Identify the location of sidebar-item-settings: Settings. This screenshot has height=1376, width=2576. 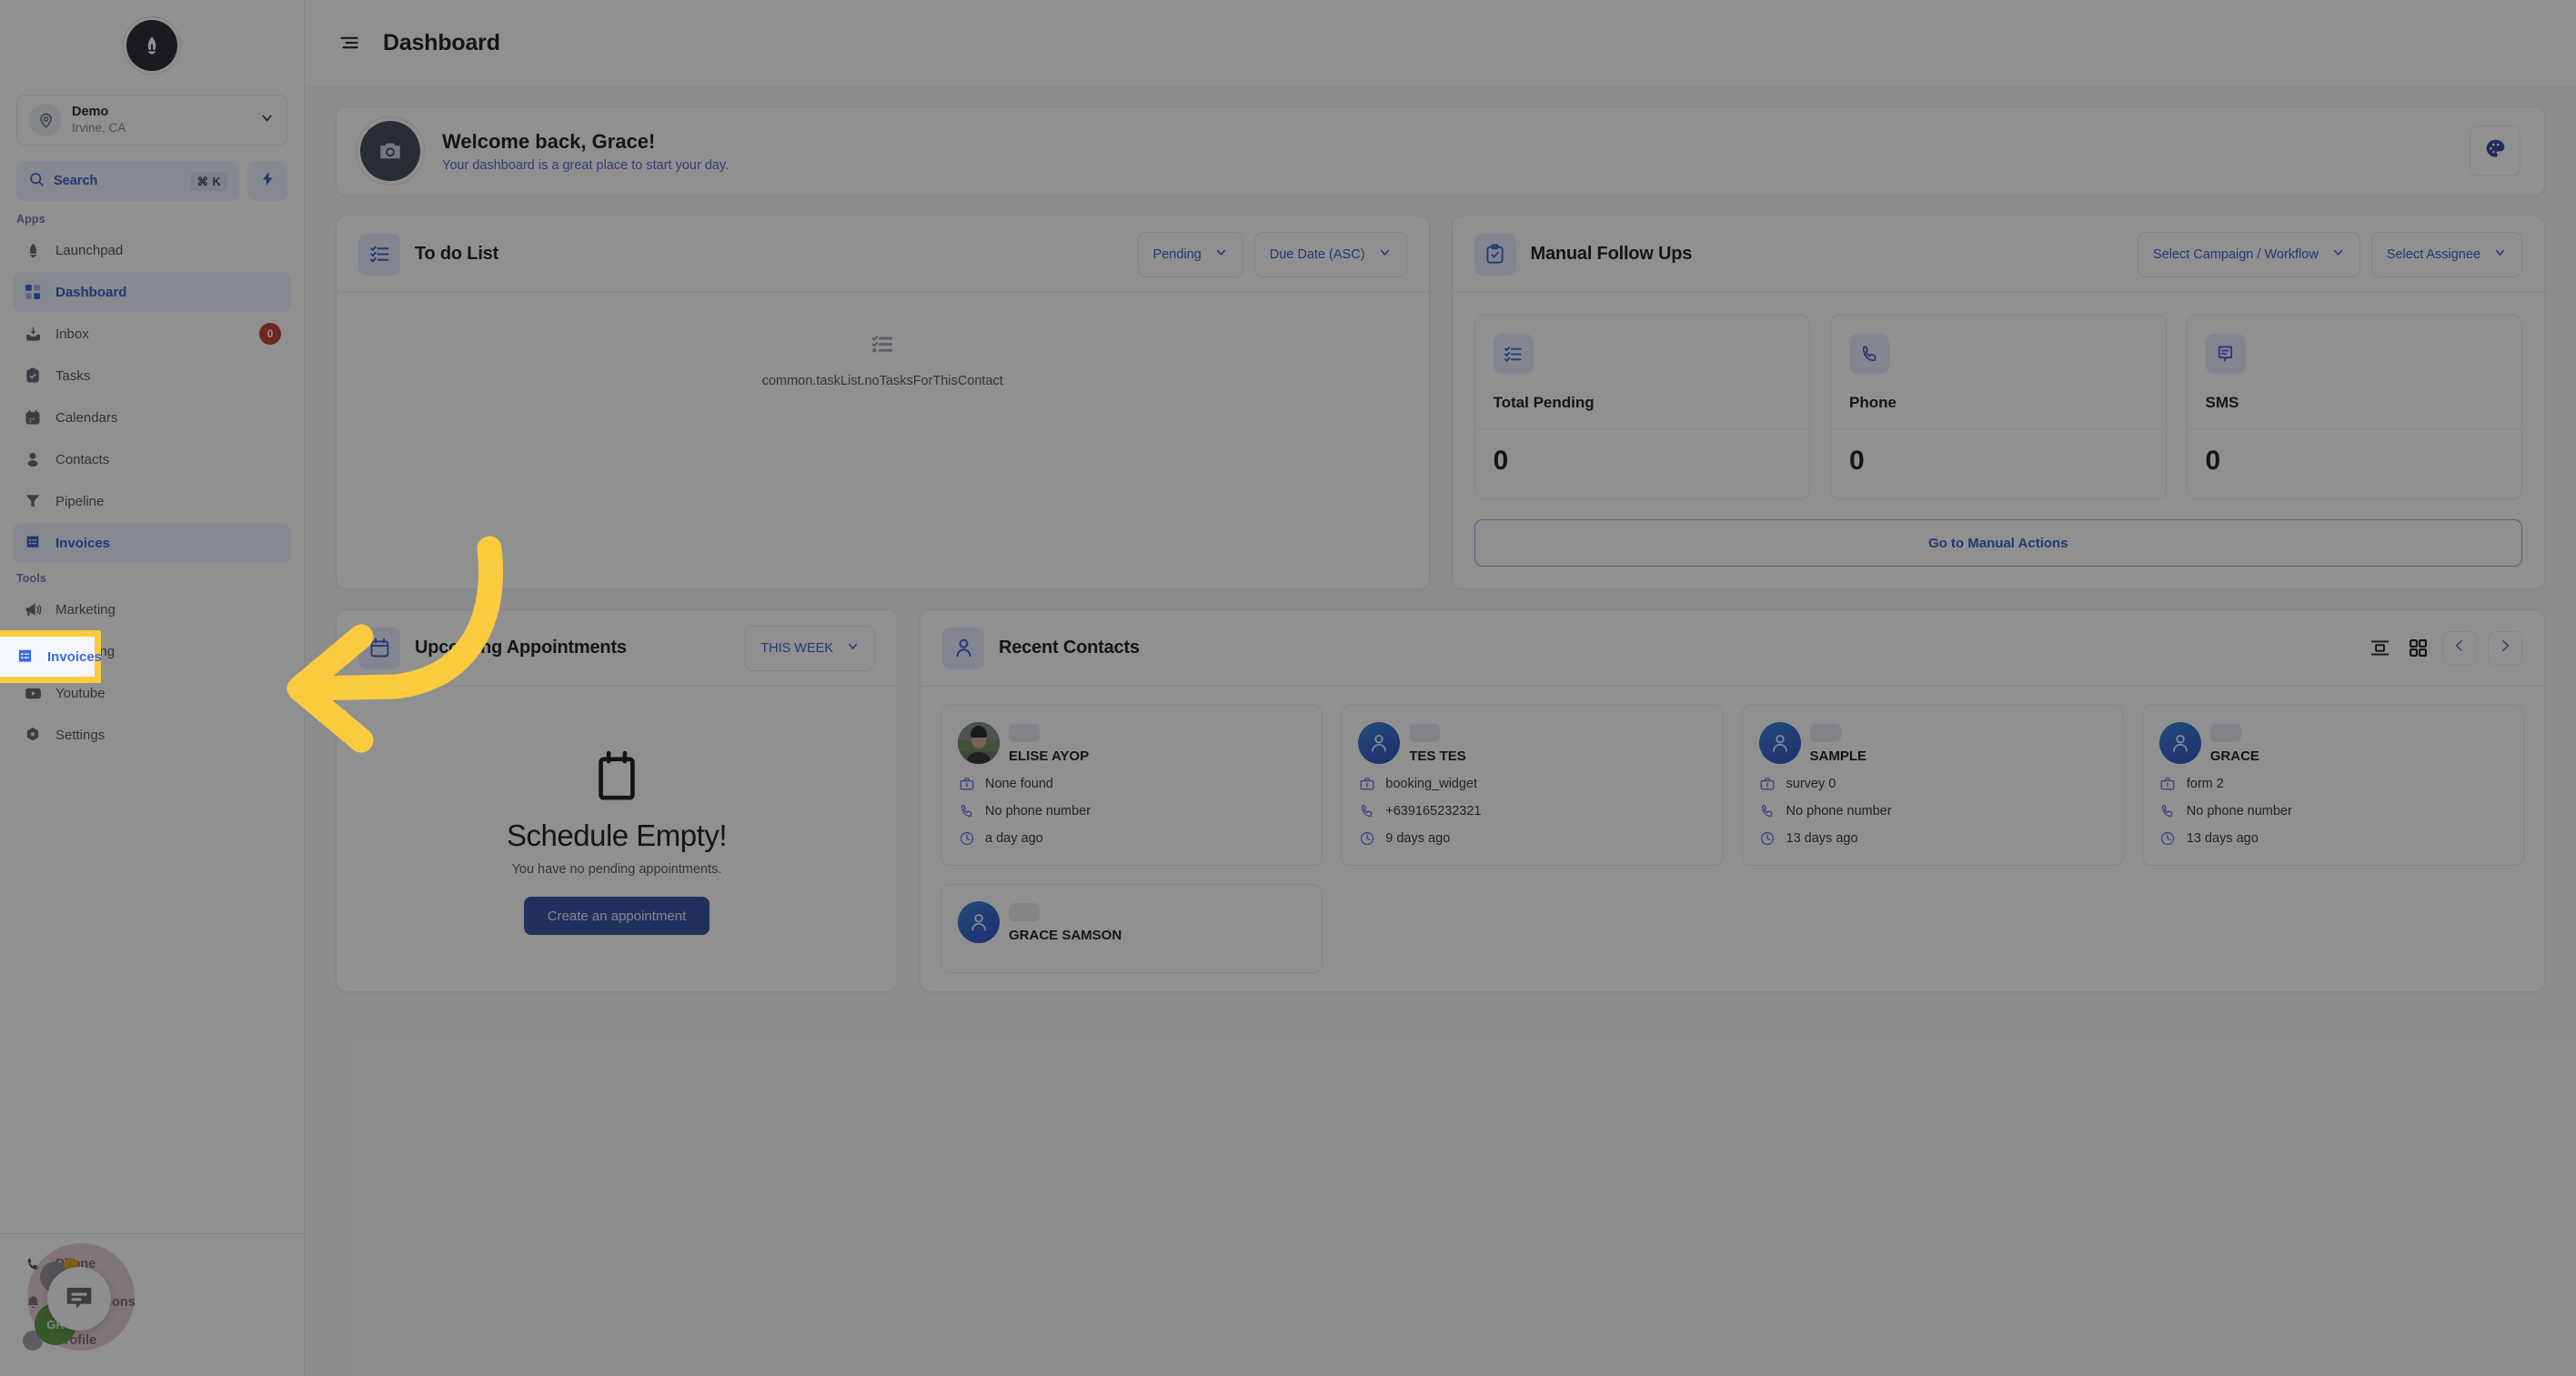
(152, 735).